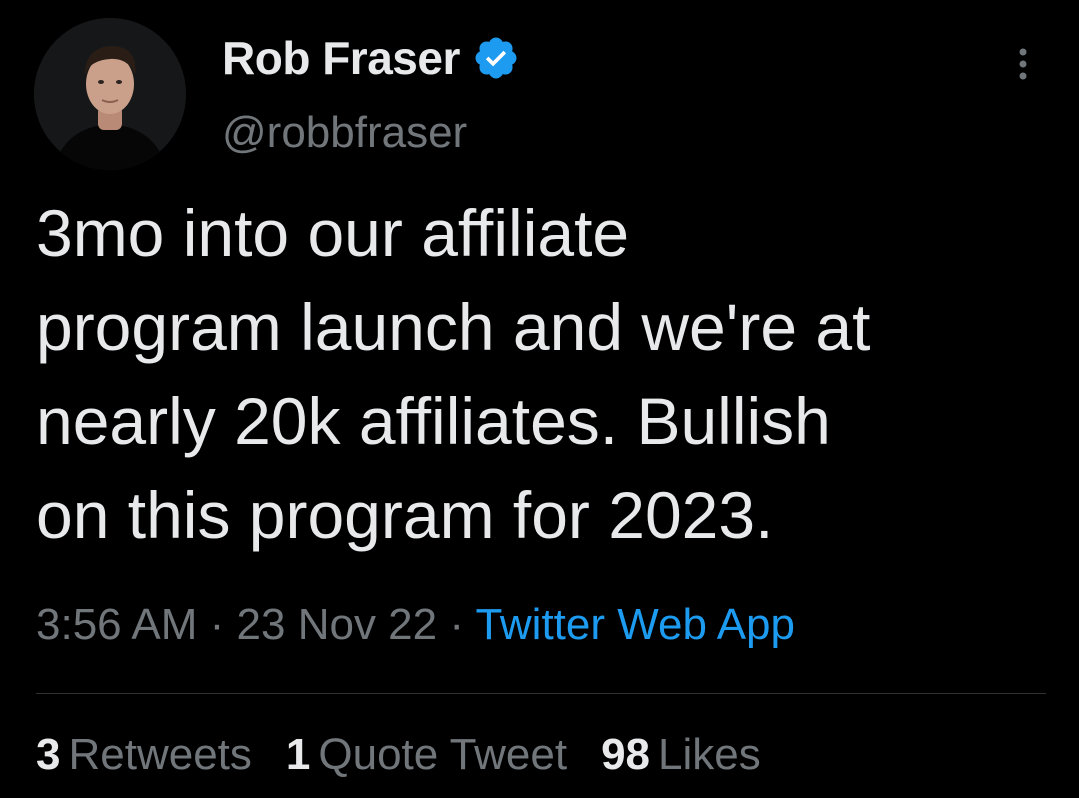 This screenshot has width=1079, height=798. I want to click on quote-tweets-stat: 1 Quote Tweet, so click(426, 755).